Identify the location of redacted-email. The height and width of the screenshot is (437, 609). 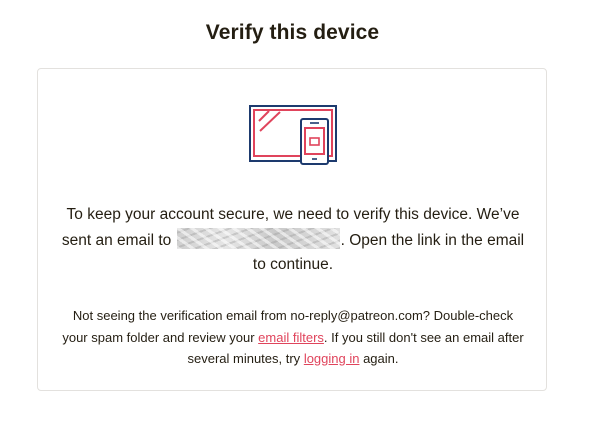
(258, 238).